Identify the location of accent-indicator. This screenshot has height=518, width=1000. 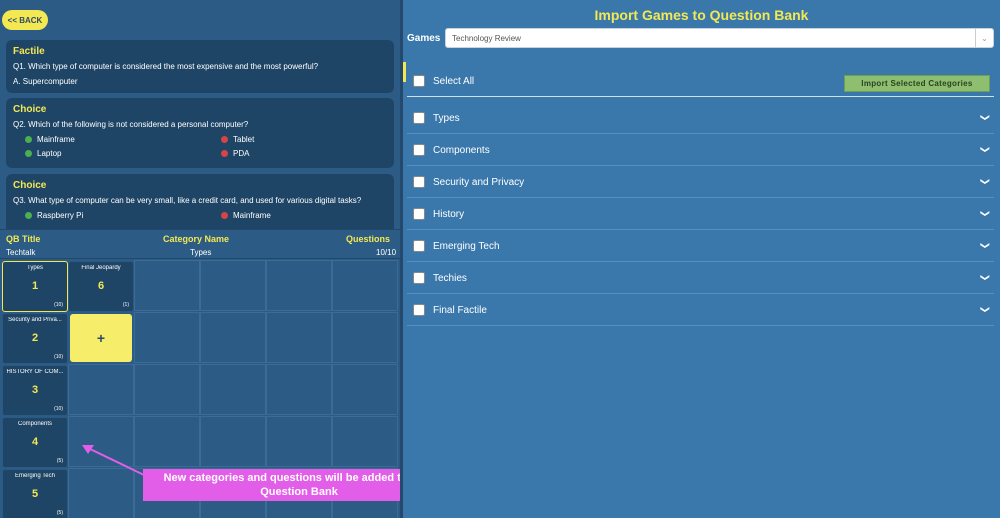
(404, 72).